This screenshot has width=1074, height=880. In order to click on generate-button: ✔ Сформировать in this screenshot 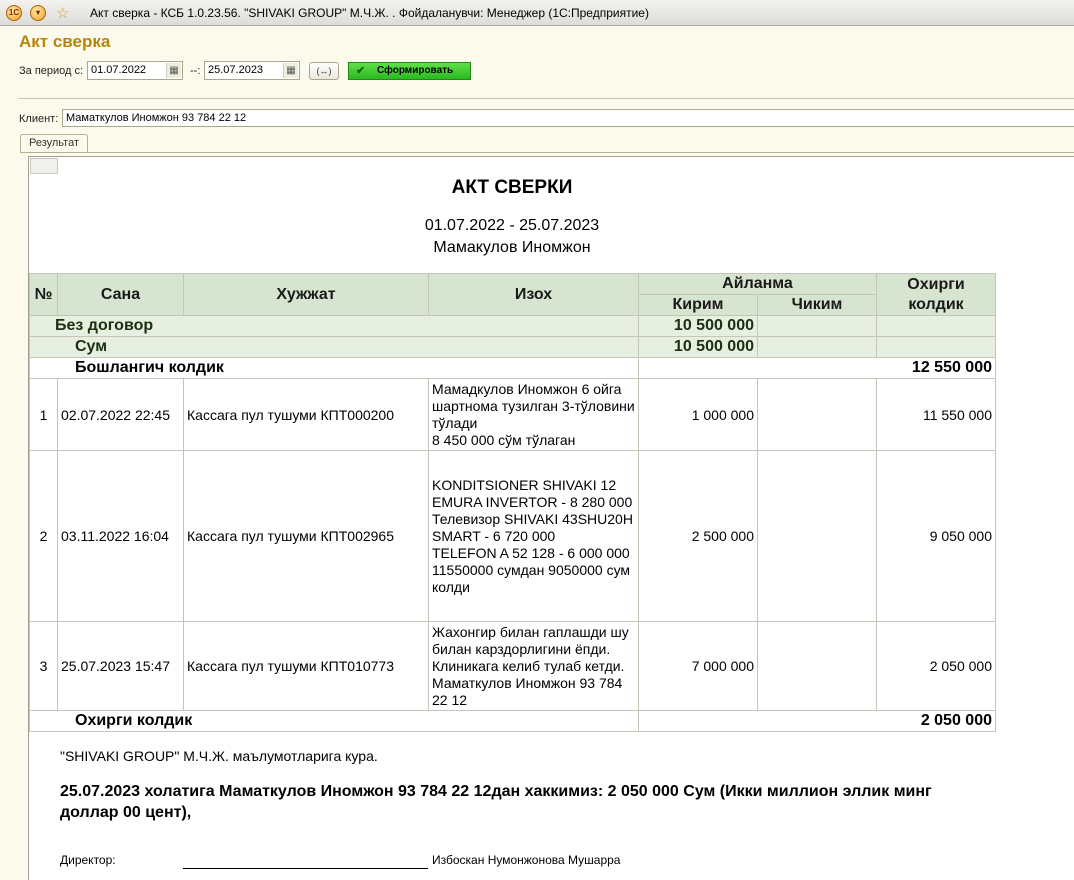, I will do `click(409, 71)`.